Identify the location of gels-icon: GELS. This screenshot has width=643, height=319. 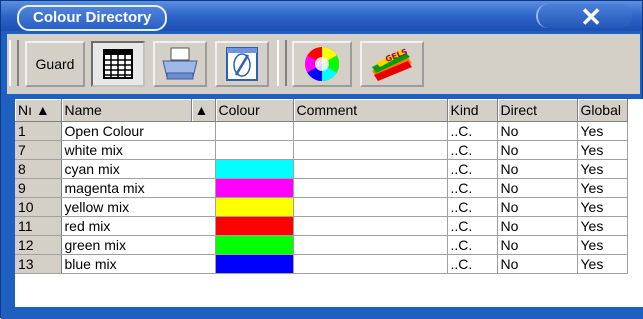
(392, 64).